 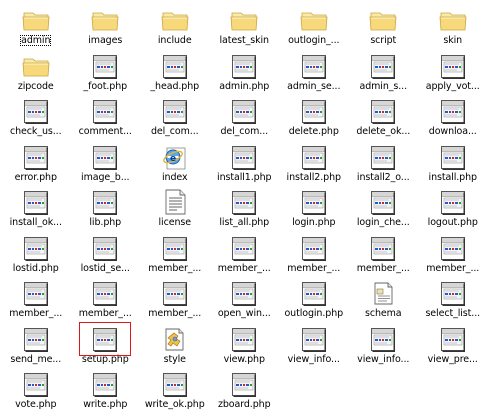 I want to click on file-item: lostid.php, so click(x=36, y=253).